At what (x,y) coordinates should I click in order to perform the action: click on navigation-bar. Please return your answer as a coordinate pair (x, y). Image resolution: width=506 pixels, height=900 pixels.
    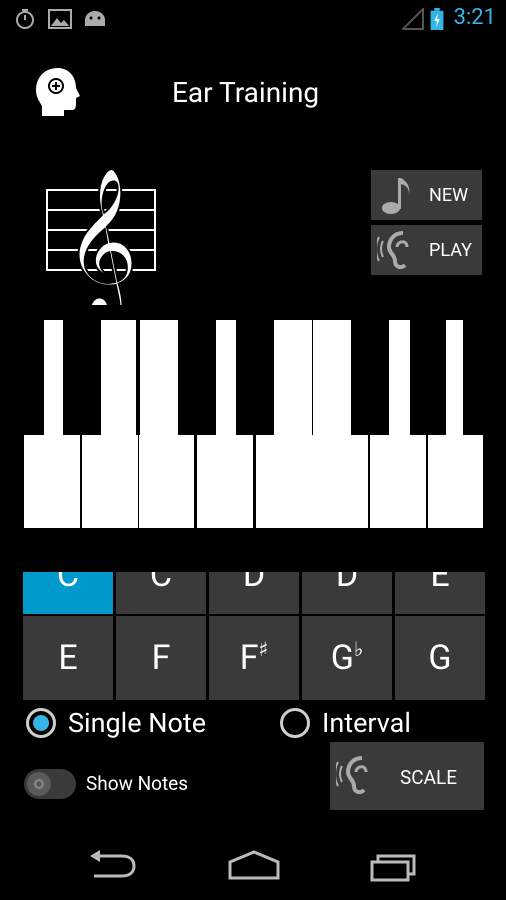
    Looking at the image, I should click on (253, 865).